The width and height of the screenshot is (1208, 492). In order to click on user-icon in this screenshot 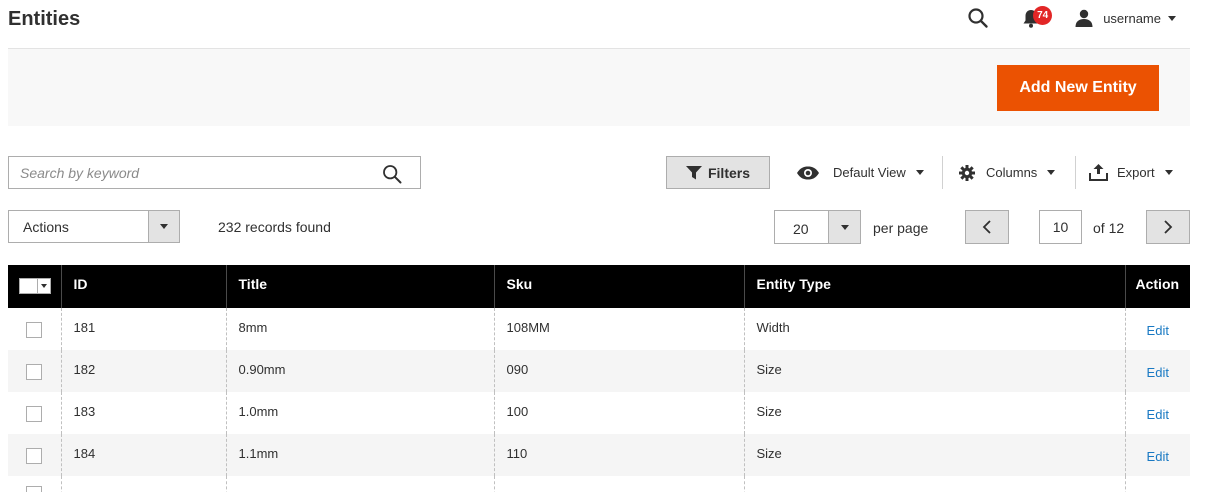, I will do `click(1084, 18)`.